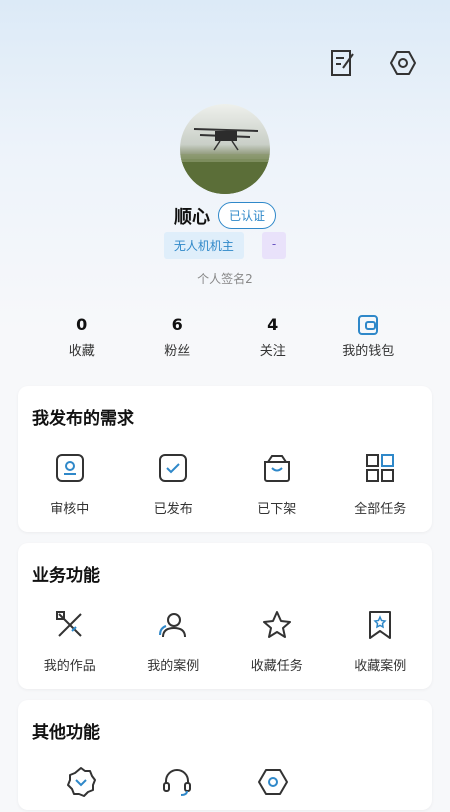 The width and height of the screenshot is (450, 812). I want to click on badge-check-icon, so click(81, 782).